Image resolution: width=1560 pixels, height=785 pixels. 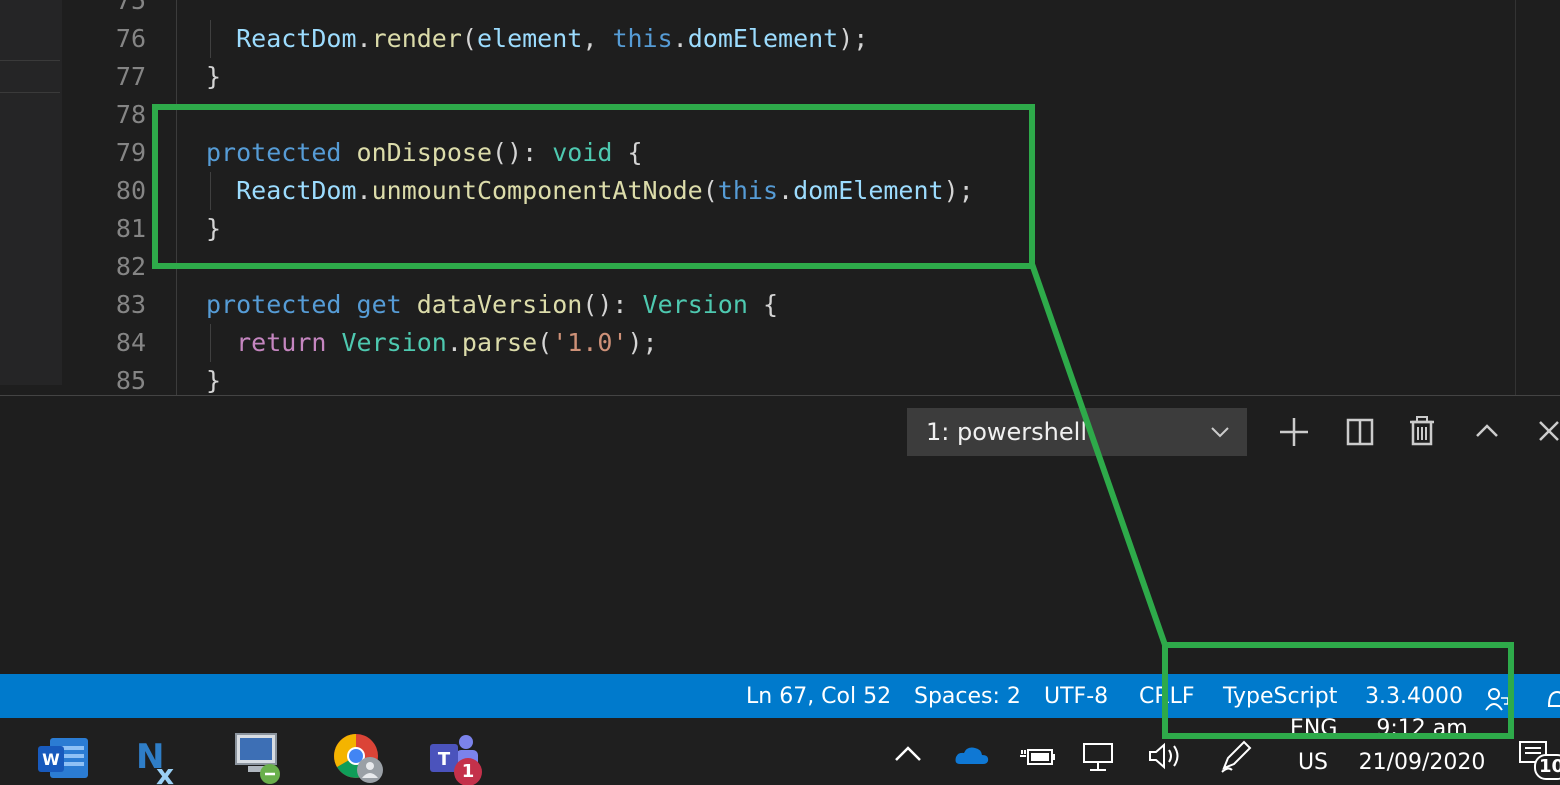 I want to click on indentation-setting: Spaces: 2, so click(x=967, y=697).